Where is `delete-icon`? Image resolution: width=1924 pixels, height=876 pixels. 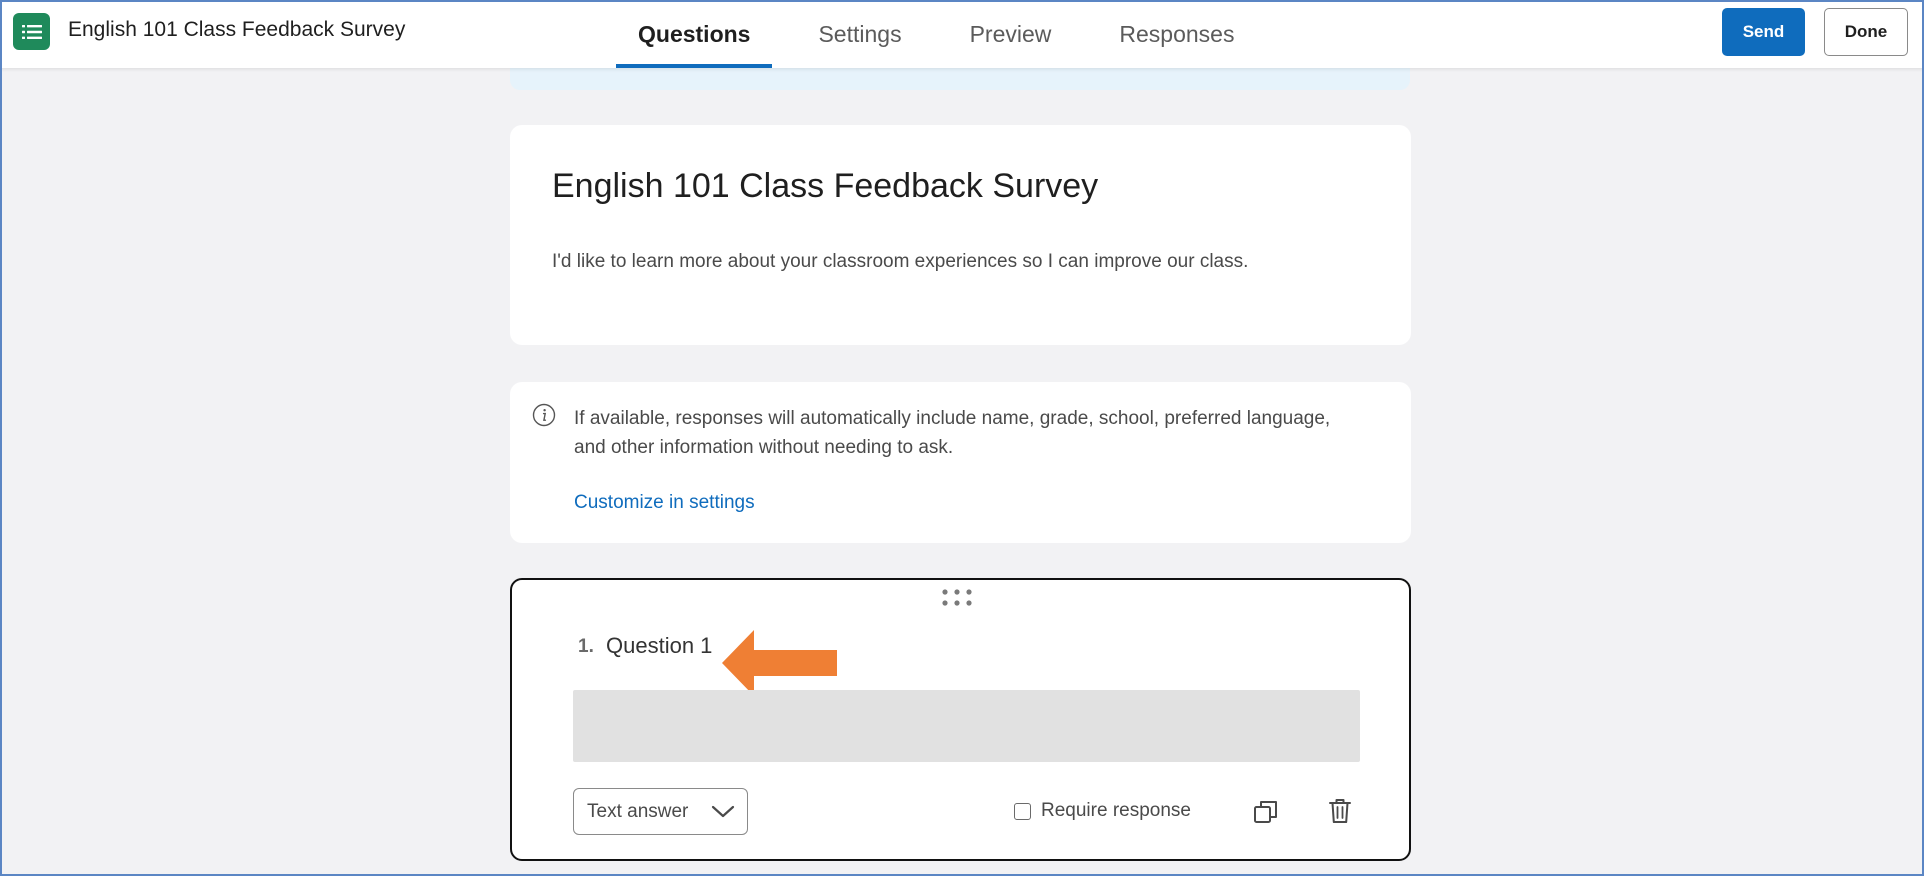
delete-icon is located at coordinates (1340, 811).